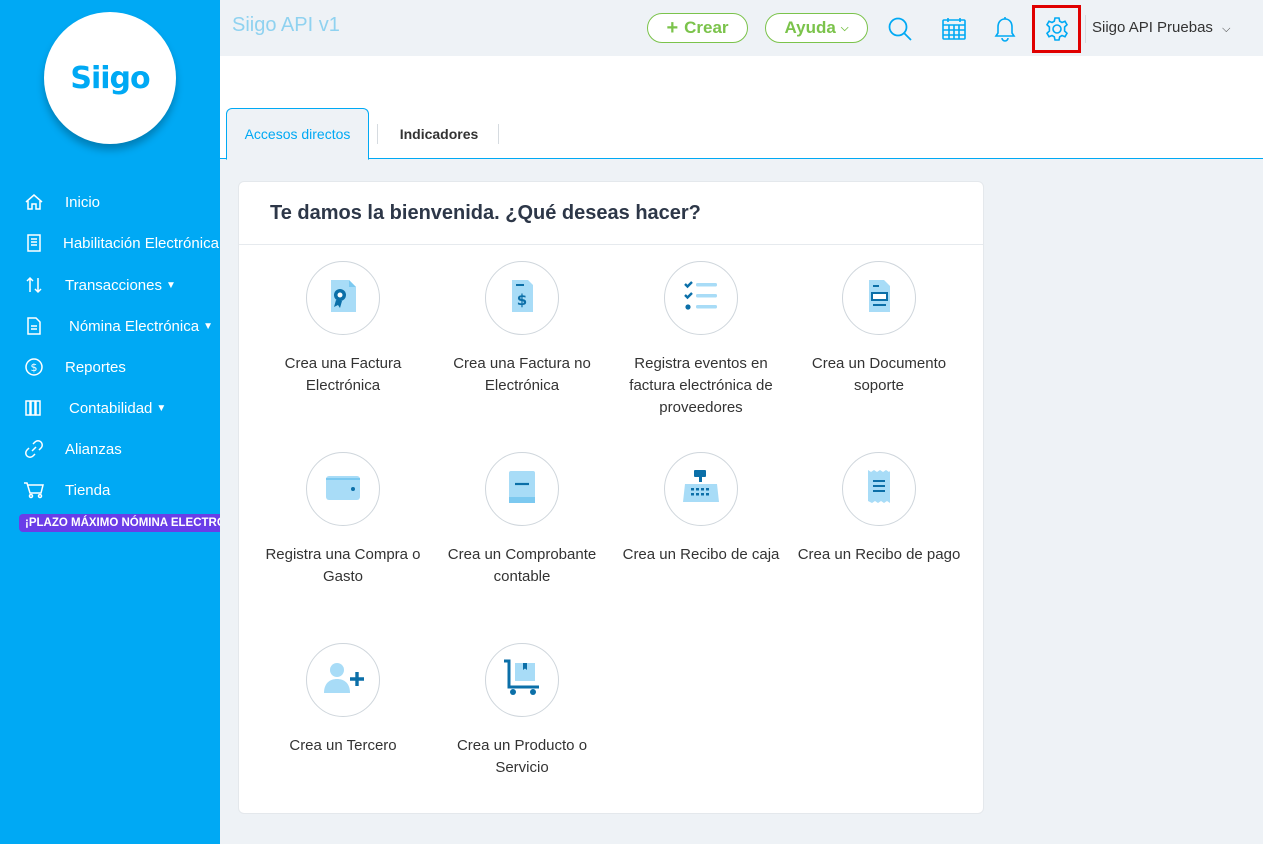  What do you see at coordinates (88, 490) in the screenshot?
I see `sidebar-item-label: Tienda` at bounding box center [88, 490].